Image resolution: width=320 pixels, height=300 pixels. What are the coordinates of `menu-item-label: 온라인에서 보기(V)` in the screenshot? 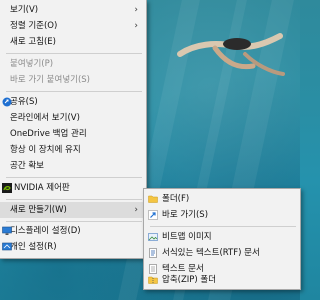 It's located at (45, 118).